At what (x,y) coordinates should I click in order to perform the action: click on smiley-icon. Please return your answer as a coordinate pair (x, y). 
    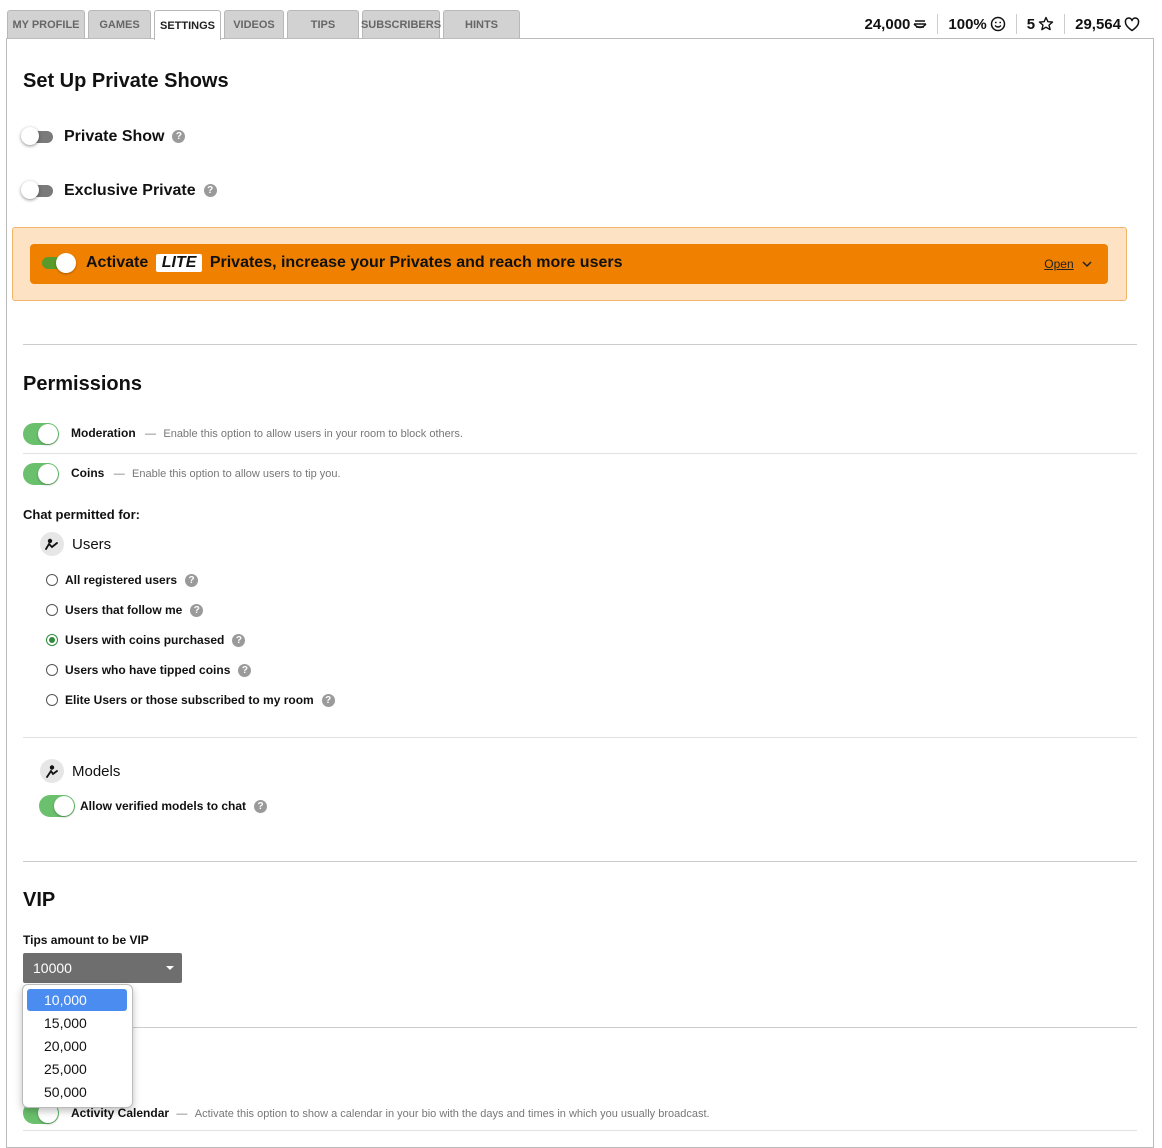
    Looking at the image, I should click on (998, 24).